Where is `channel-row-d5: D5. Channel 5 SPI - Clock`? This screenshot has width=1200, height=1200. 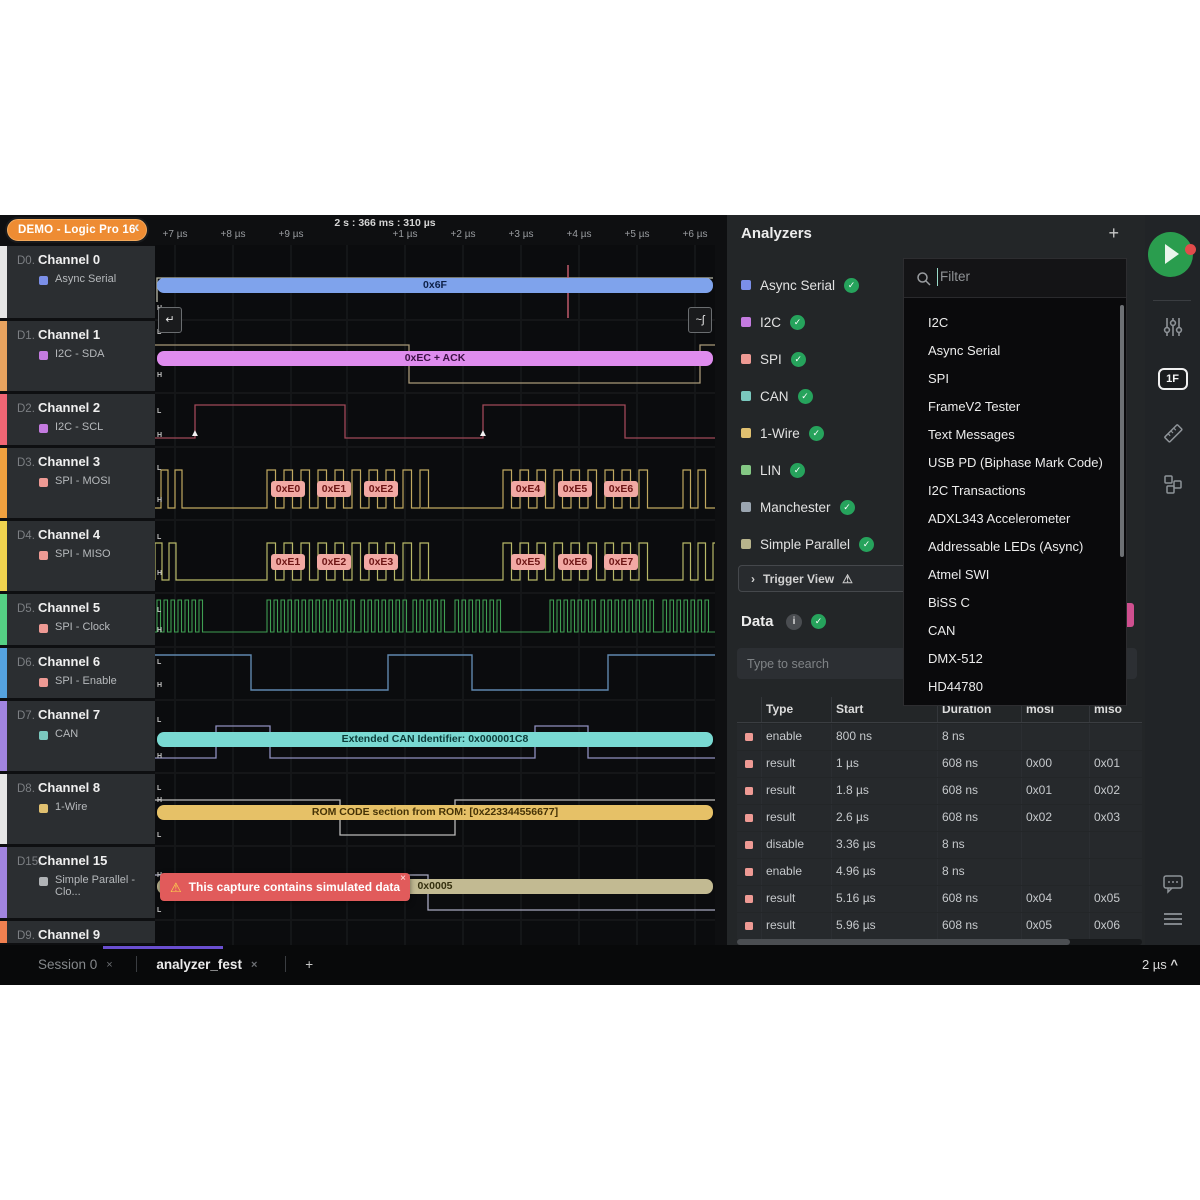 channel-row-d5: D5. Channel 5 SPI - Clock is located at coordinates (77, 619).